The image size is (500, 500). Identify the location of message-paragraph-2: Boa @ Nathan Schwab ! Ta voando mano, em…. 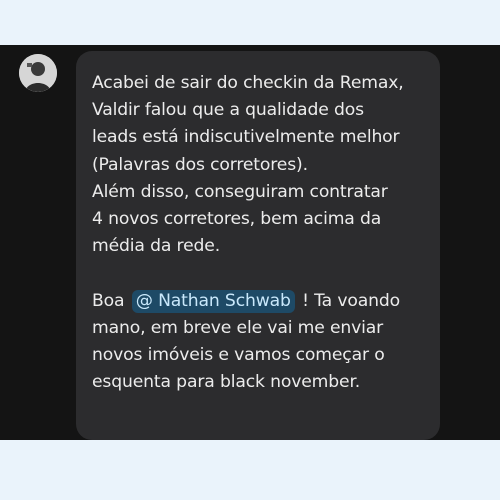
(262, 342).